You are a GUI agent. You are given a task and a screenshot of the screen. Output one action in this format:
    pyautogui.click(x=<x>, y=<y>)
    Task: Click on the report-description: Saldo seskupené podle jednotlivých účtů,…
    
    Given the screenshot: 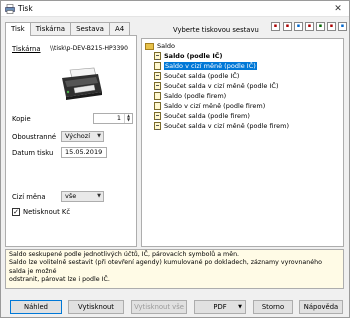 What is the action you would take?
    pyautogui.click(x=174, y=269)
    